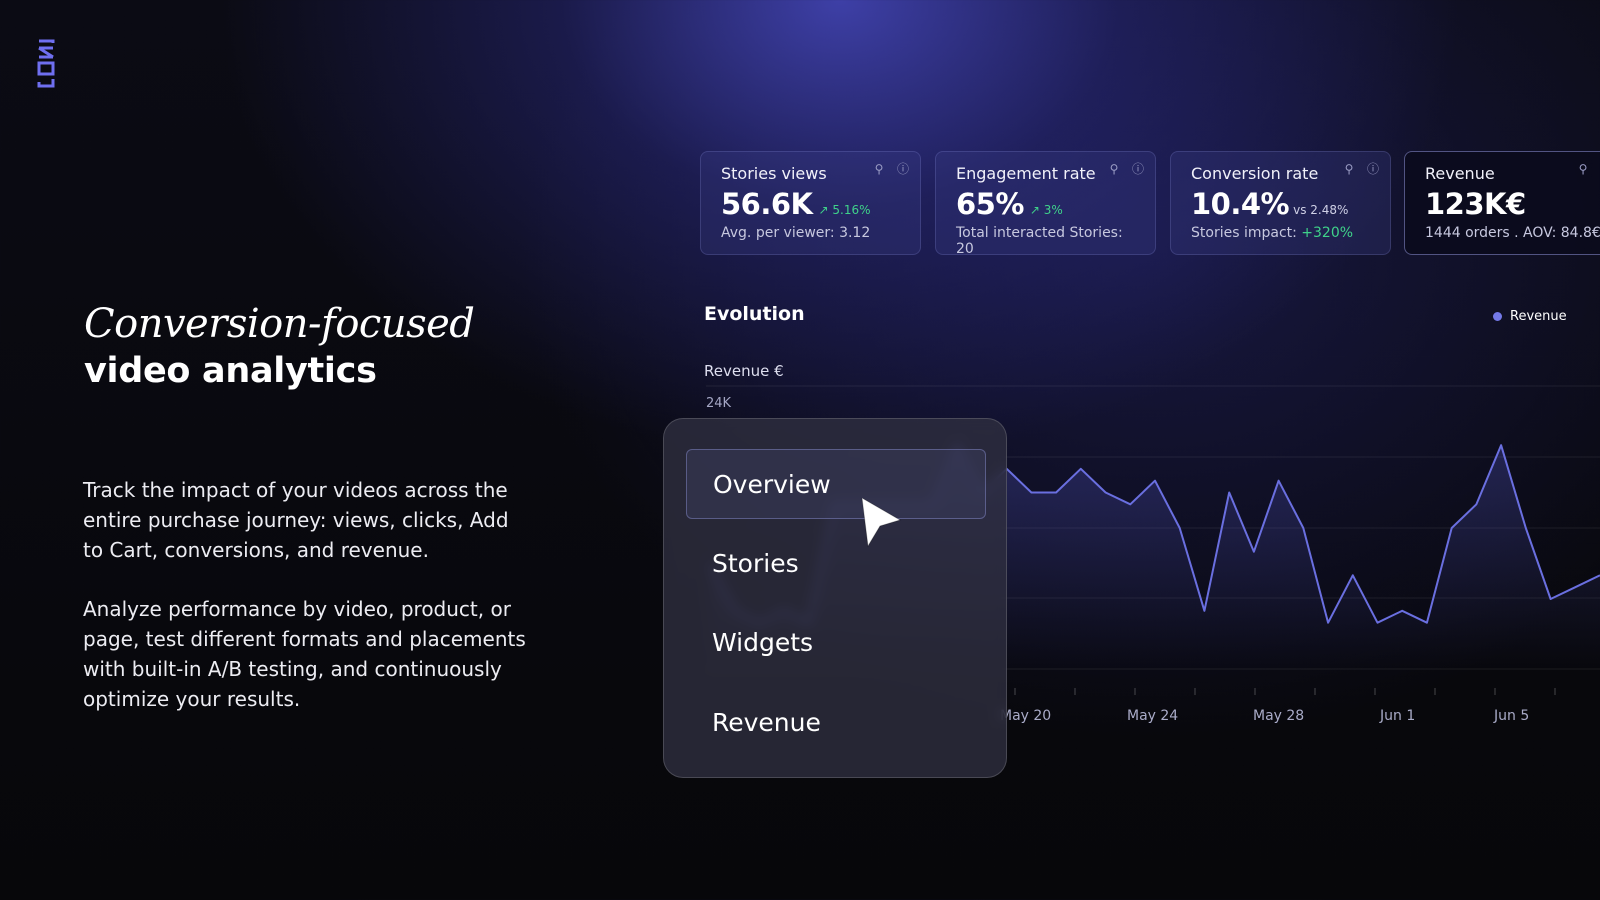 This screenshot has width=1600, height=900. What do you see at coordinates (1279, 716) in the screenshot?
I see `x-tick-label: May 28` at bounding box center [1279, 716].